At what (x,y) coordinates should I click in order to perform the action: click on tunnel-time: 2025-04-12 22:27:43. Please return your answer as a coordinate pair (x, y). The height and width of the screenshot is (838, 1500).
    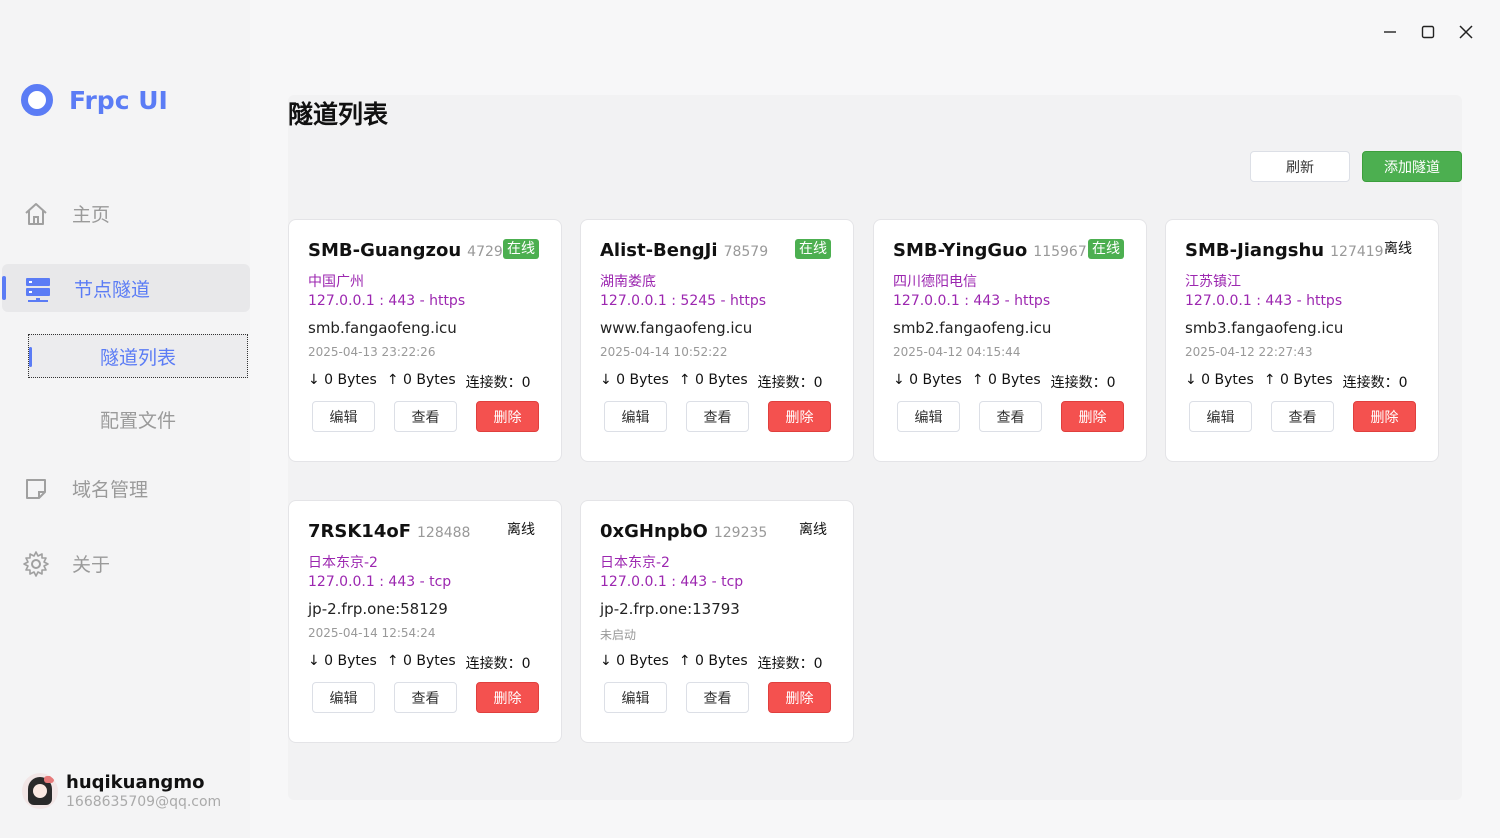
    Looking at the image, I should click on (1249, 352).